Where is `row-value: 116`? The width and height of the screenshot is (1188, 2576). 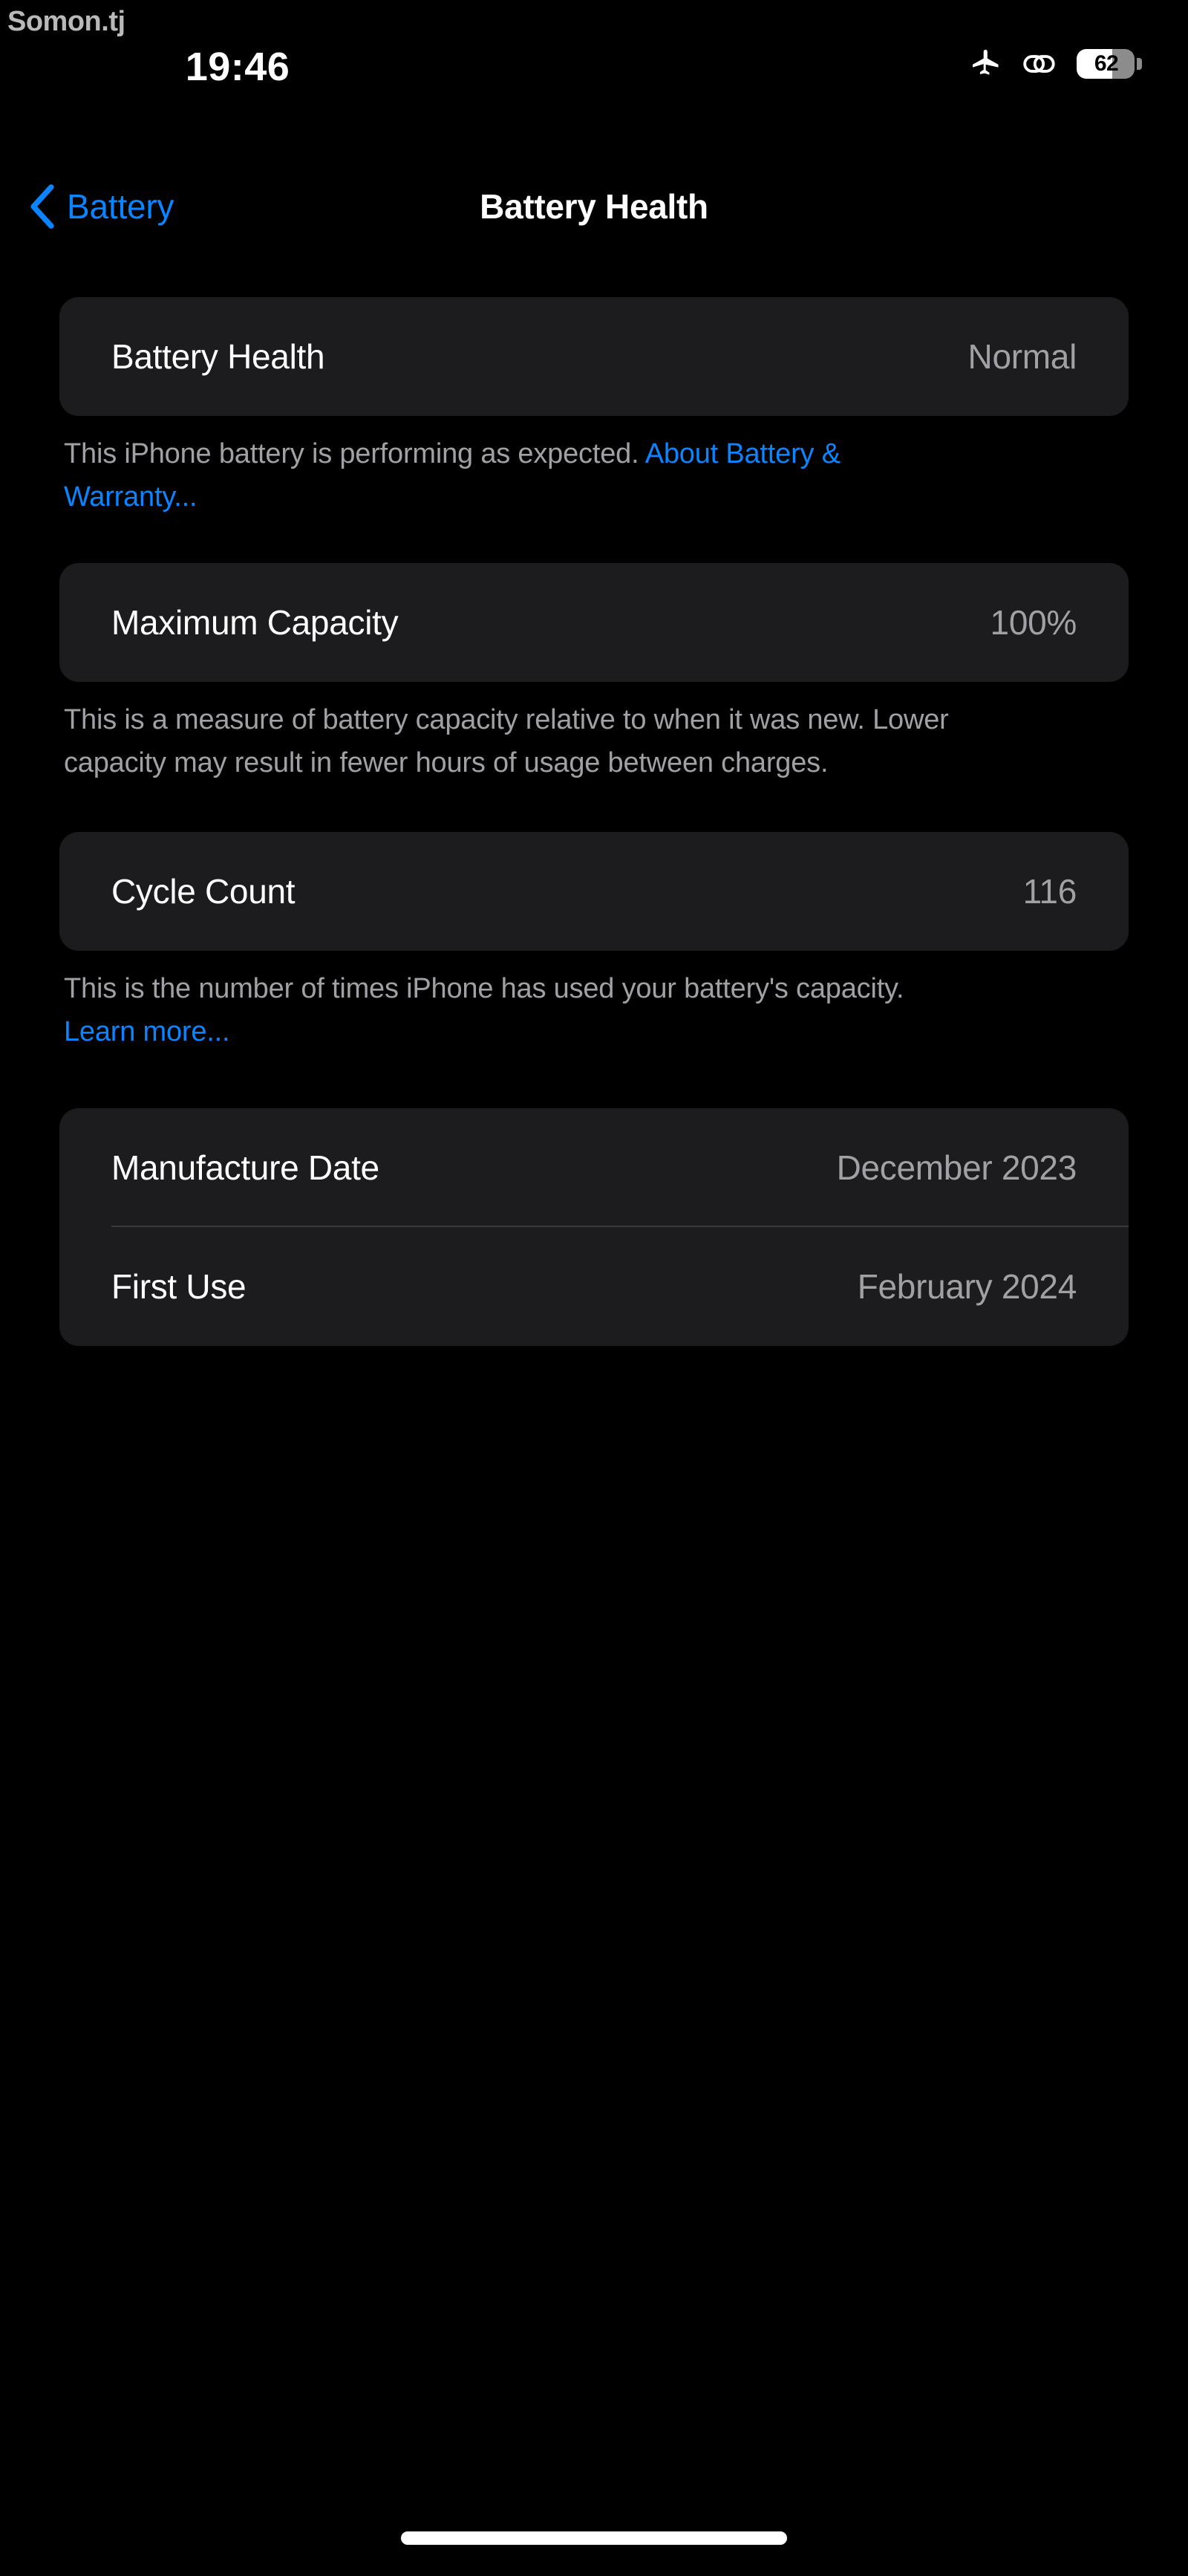 row-value: 116 is located at coordinates (1050, 892).